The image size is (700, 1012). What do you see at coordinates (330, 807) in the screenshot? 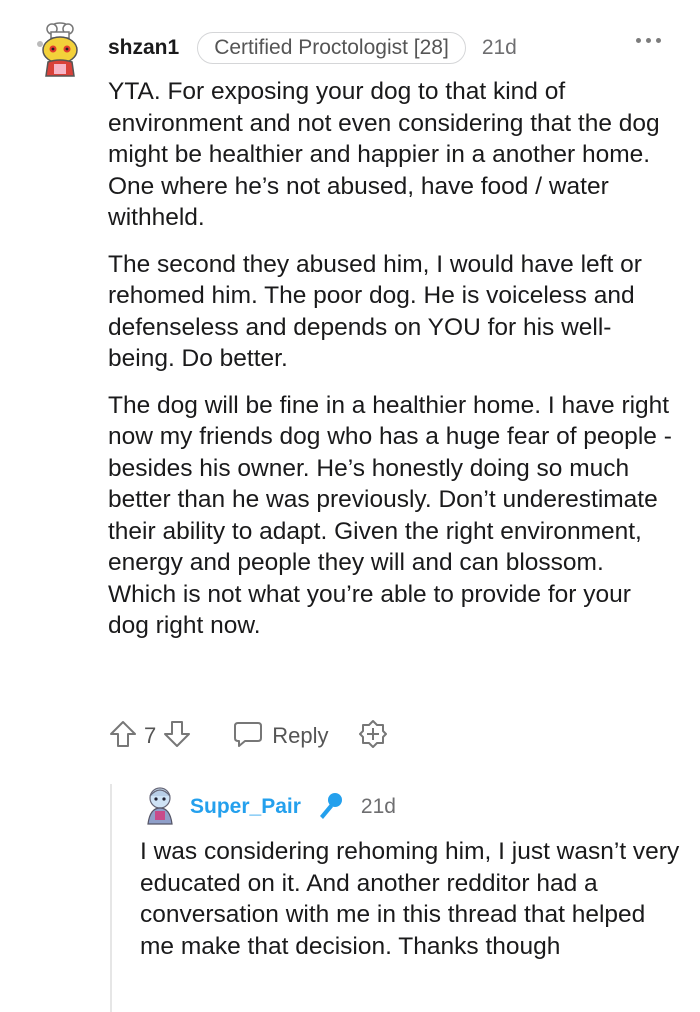
I see `microphone-icon` at bounding box center [330, 807].